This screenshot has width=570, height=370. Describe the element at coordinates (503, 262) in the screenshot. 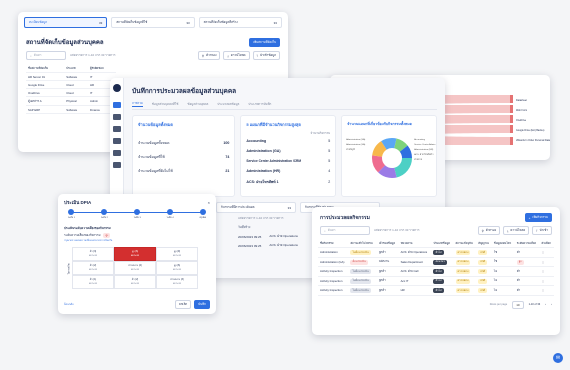

I see `cell: ใช่` at that location.